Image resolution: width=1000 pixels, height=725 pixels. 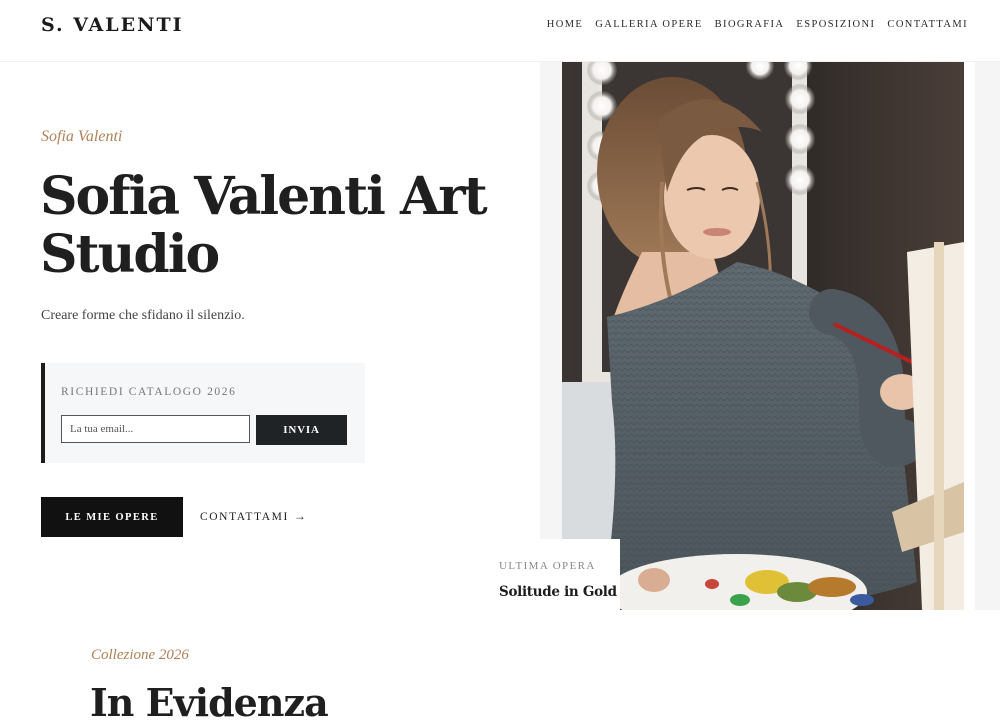 What do you see at coordinates (835, 24) in the screenshot?
I see `nav-item-esposizioni: ESPOSIZIONI` at bounding box center [835, 24].